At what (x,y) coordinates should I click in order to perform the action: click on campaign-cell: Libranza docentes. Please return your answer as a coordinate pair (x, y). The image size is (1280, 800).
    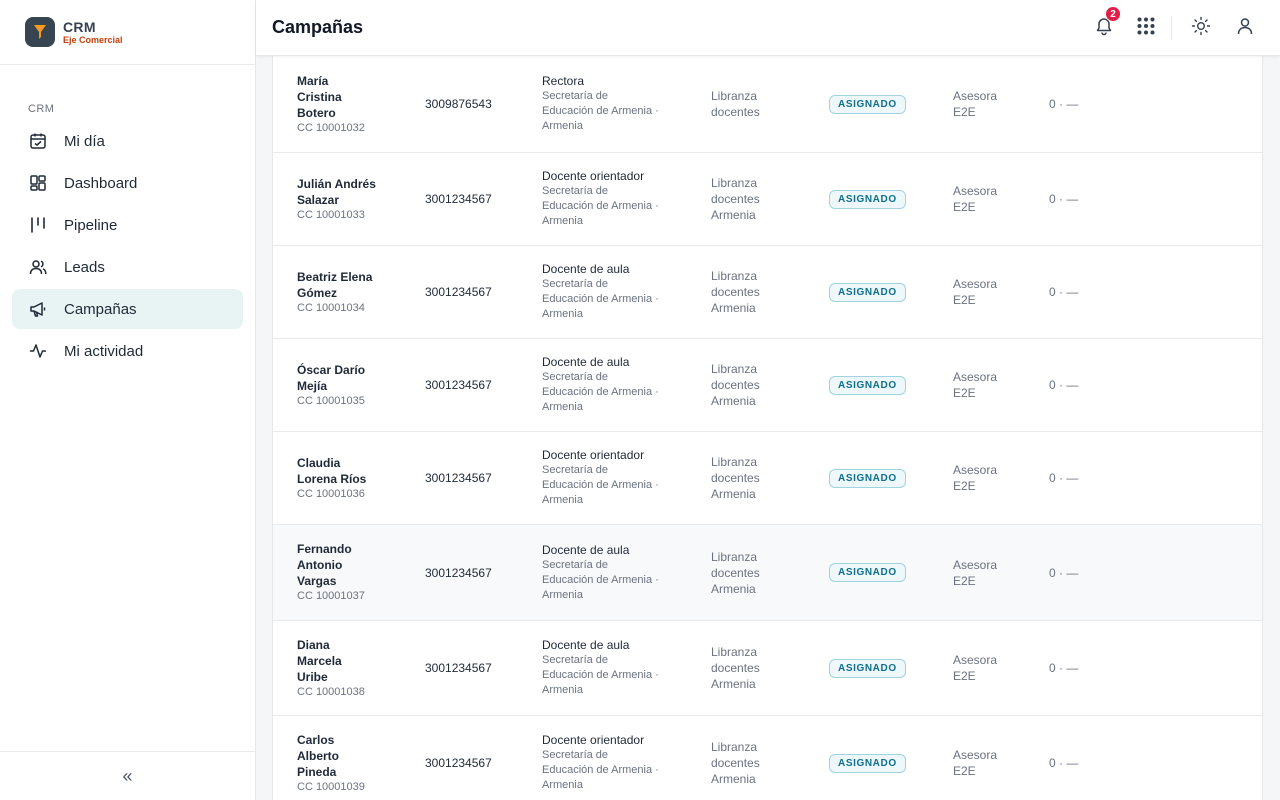
    Looking at the image, I should click on (756, 104).